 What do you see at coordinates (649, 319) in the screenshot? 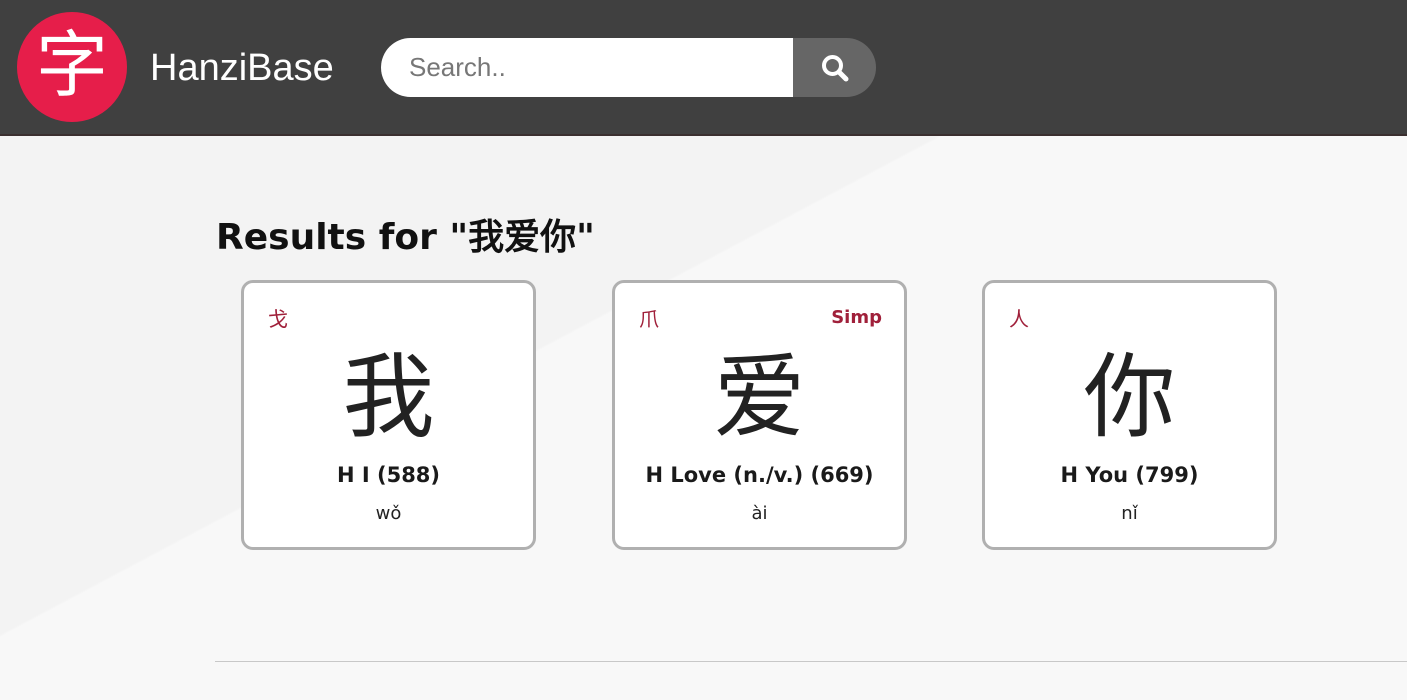
I see `radical-label: 爪` at bounding box center [649, 319].